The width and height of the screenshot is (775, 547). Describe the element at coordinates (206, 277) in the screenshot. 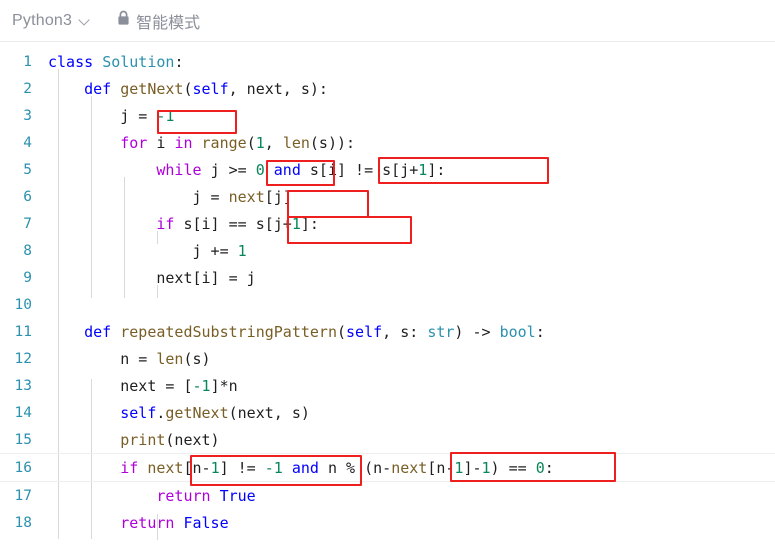

I see `line-content: next[i] = j` at that location.